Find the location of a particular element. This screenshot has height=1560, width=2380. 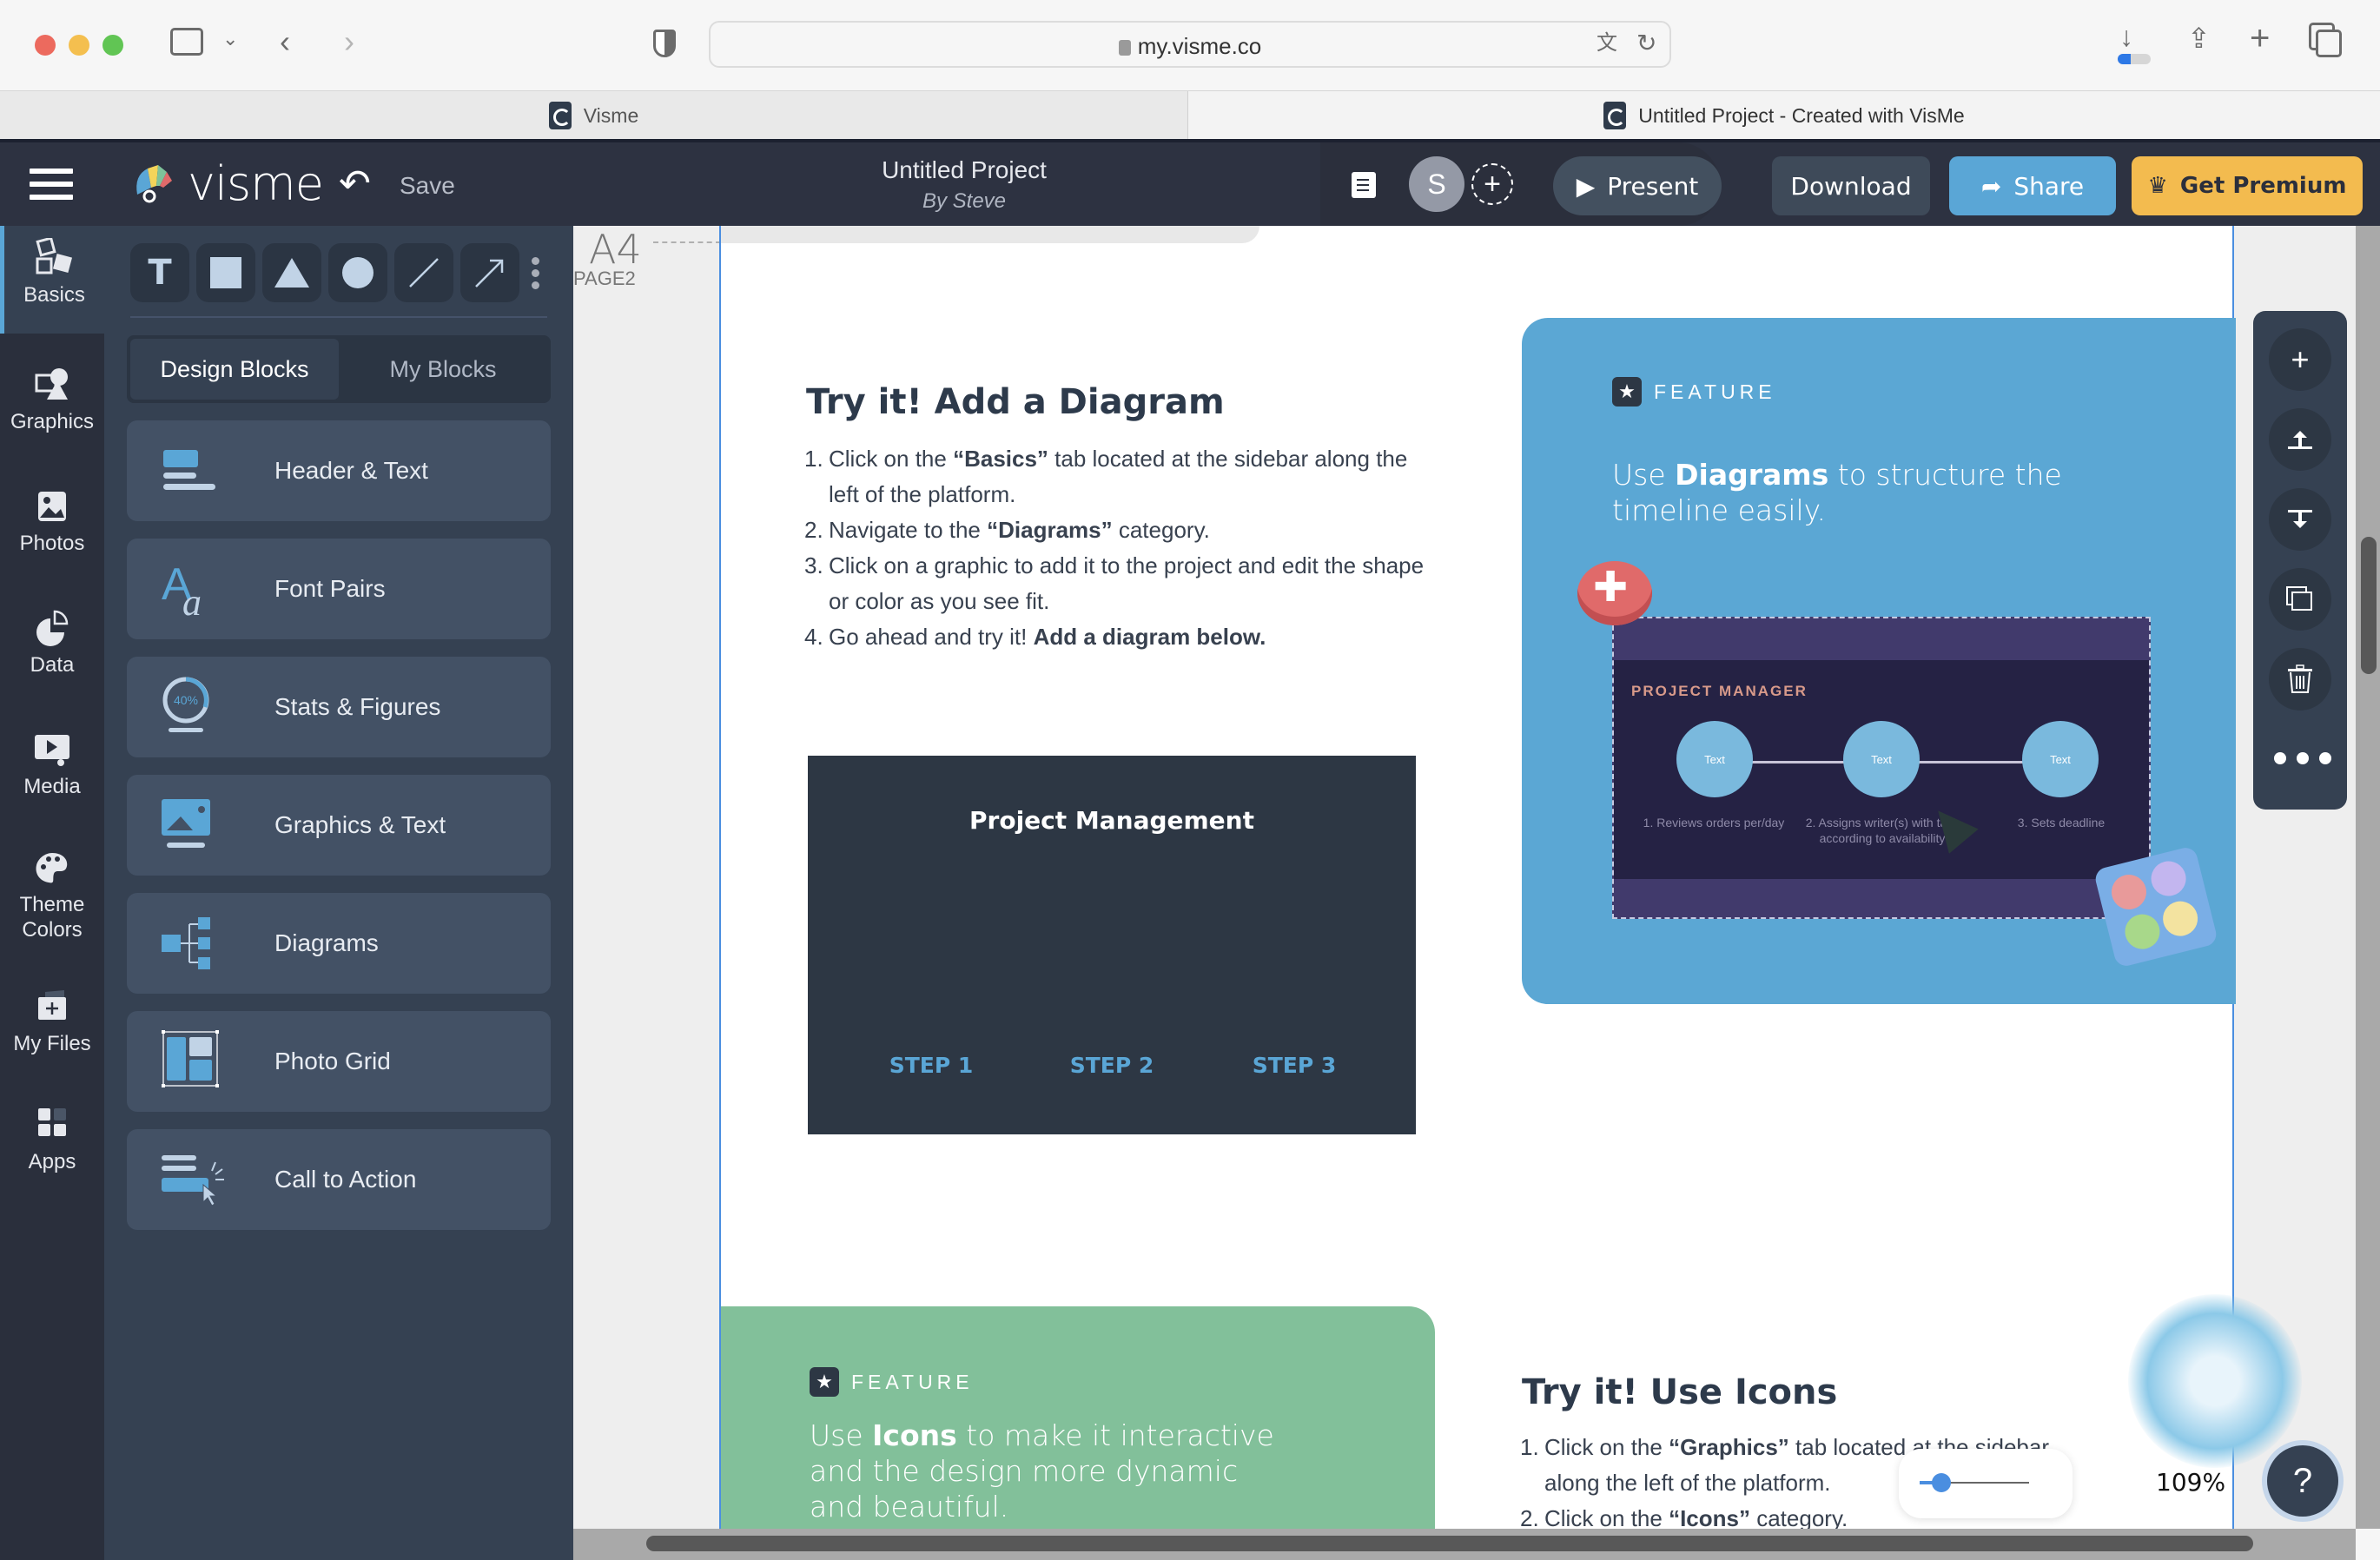

address-bar: my.visme.co 文 ↻ is located at coordinates (1190, 44).